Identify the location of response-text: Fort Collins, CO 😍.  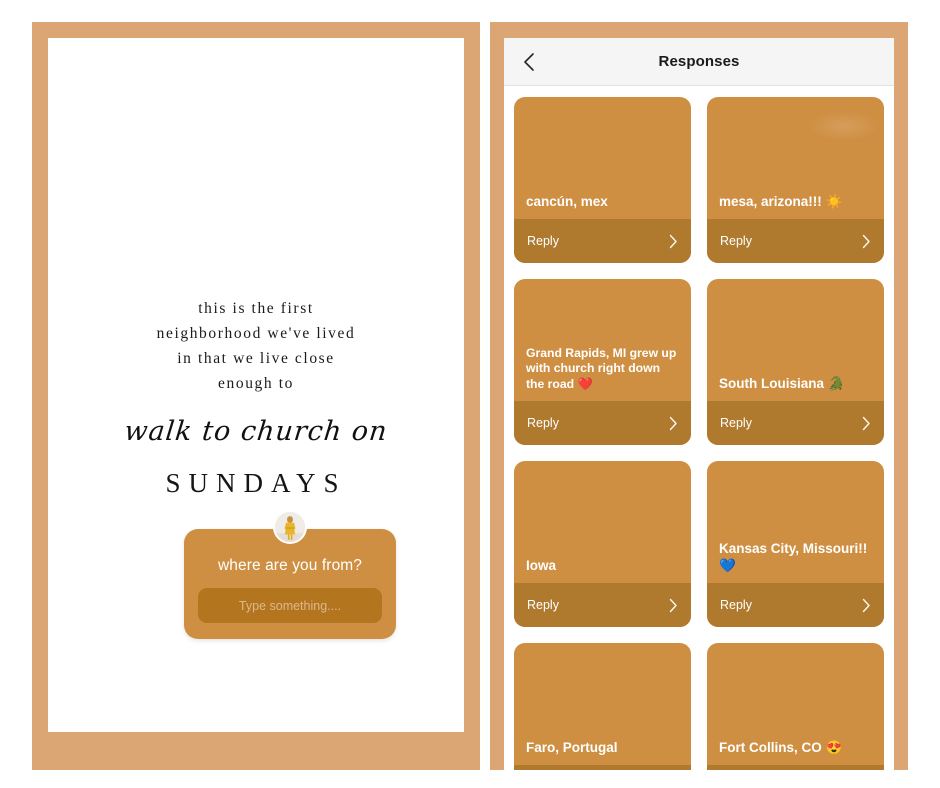
(781, 747).